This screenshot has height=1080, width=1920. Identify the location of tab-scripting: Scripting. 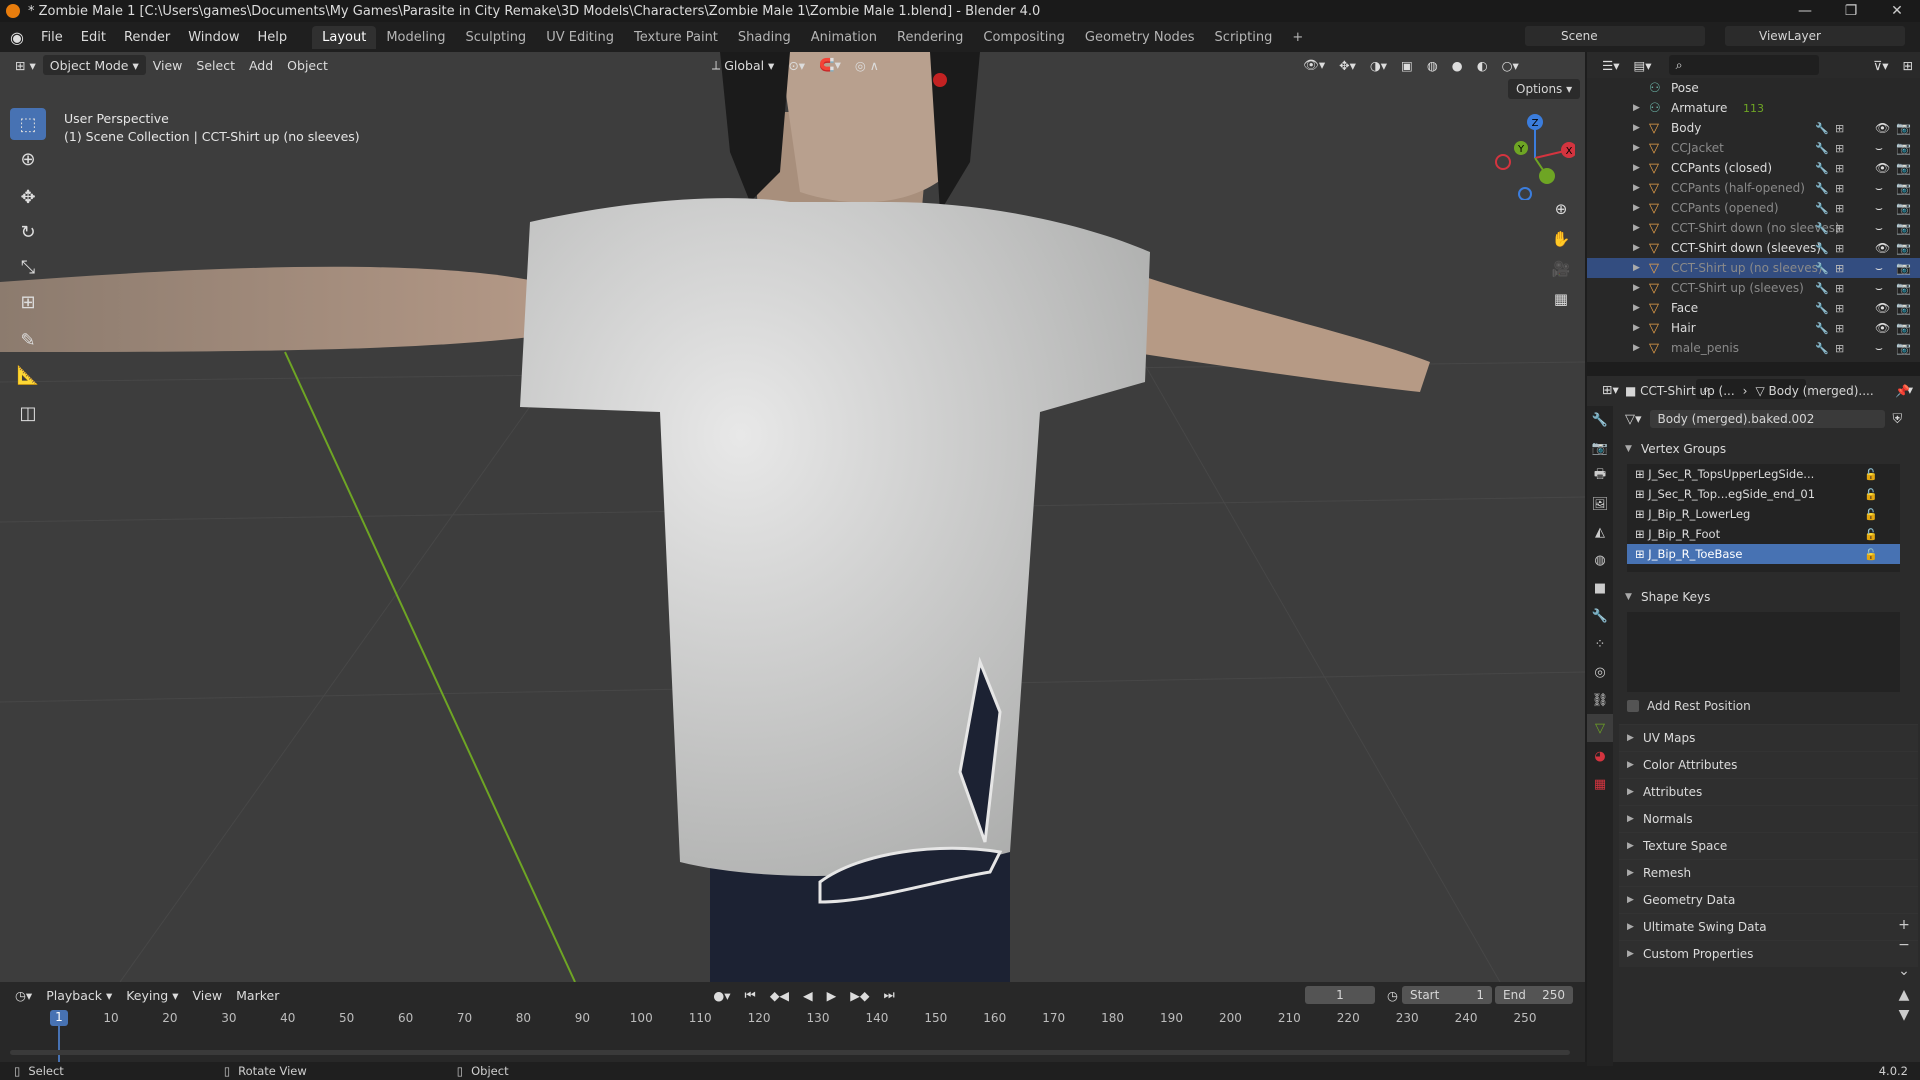
(1244, 37).